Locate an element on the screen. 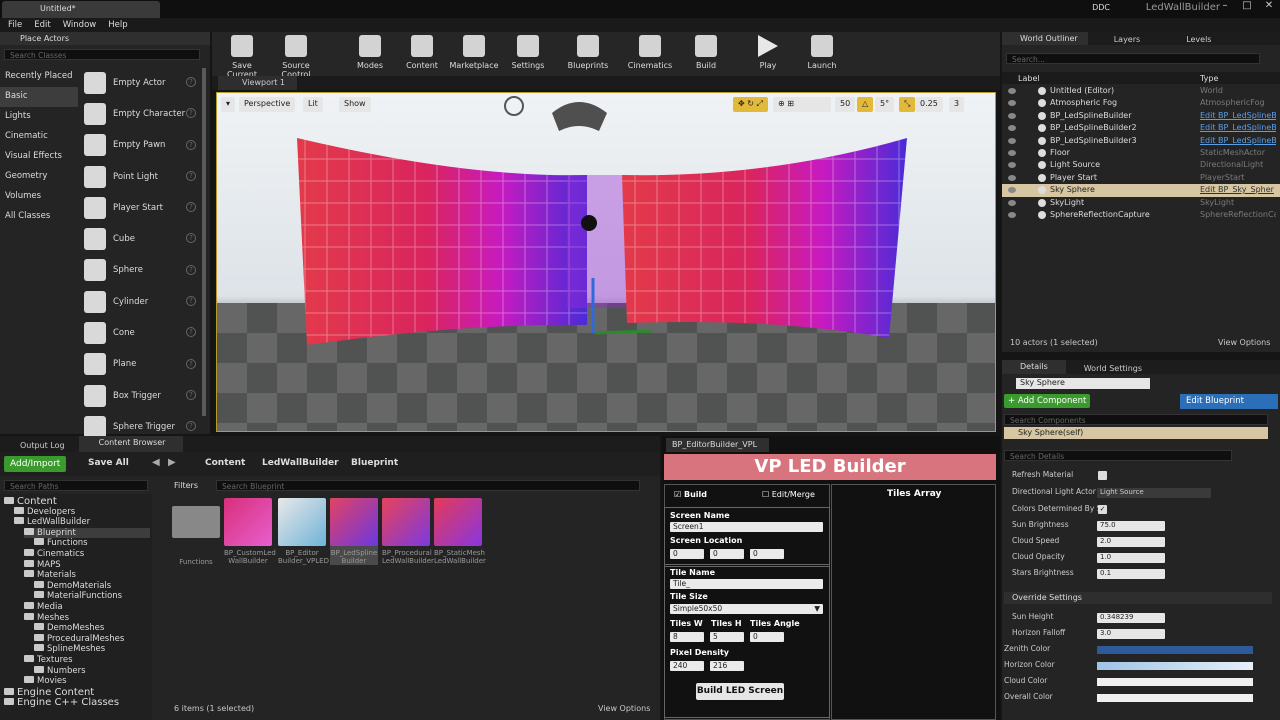  tree-folder-splinemeshes: SplineMeshes is located at coordinates (69, 649).